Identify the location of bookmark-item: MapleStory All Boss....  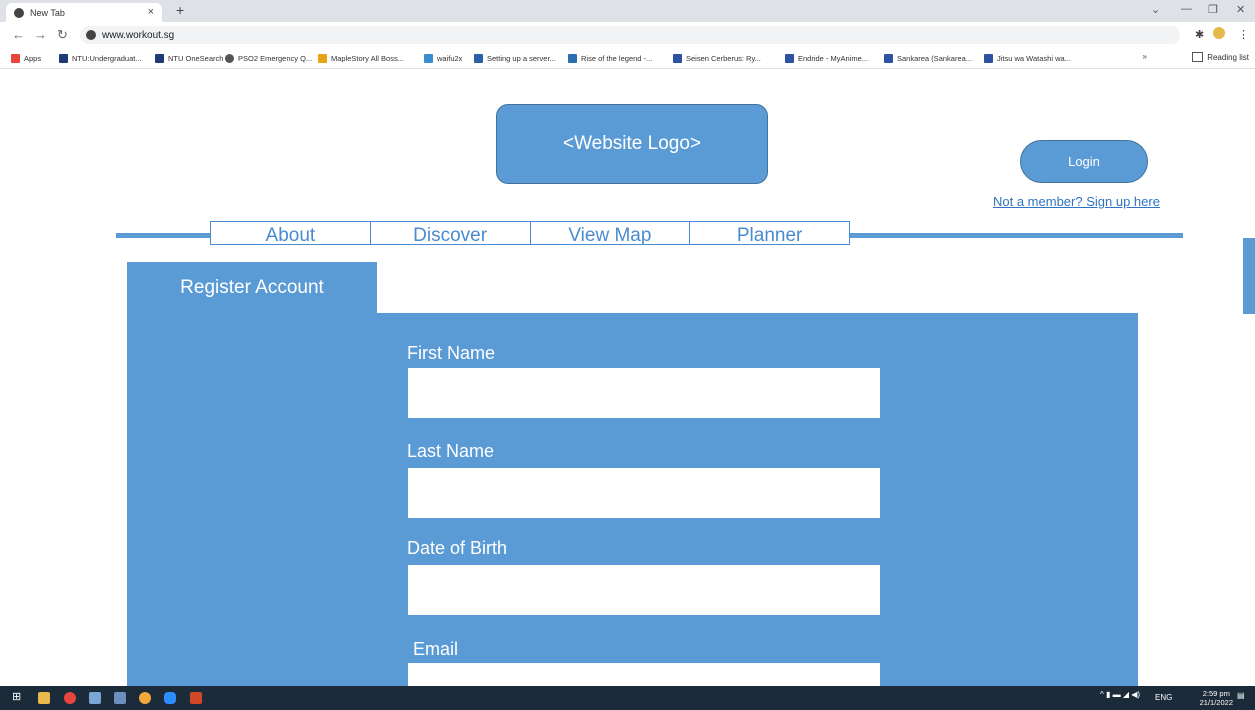
(361, 58).